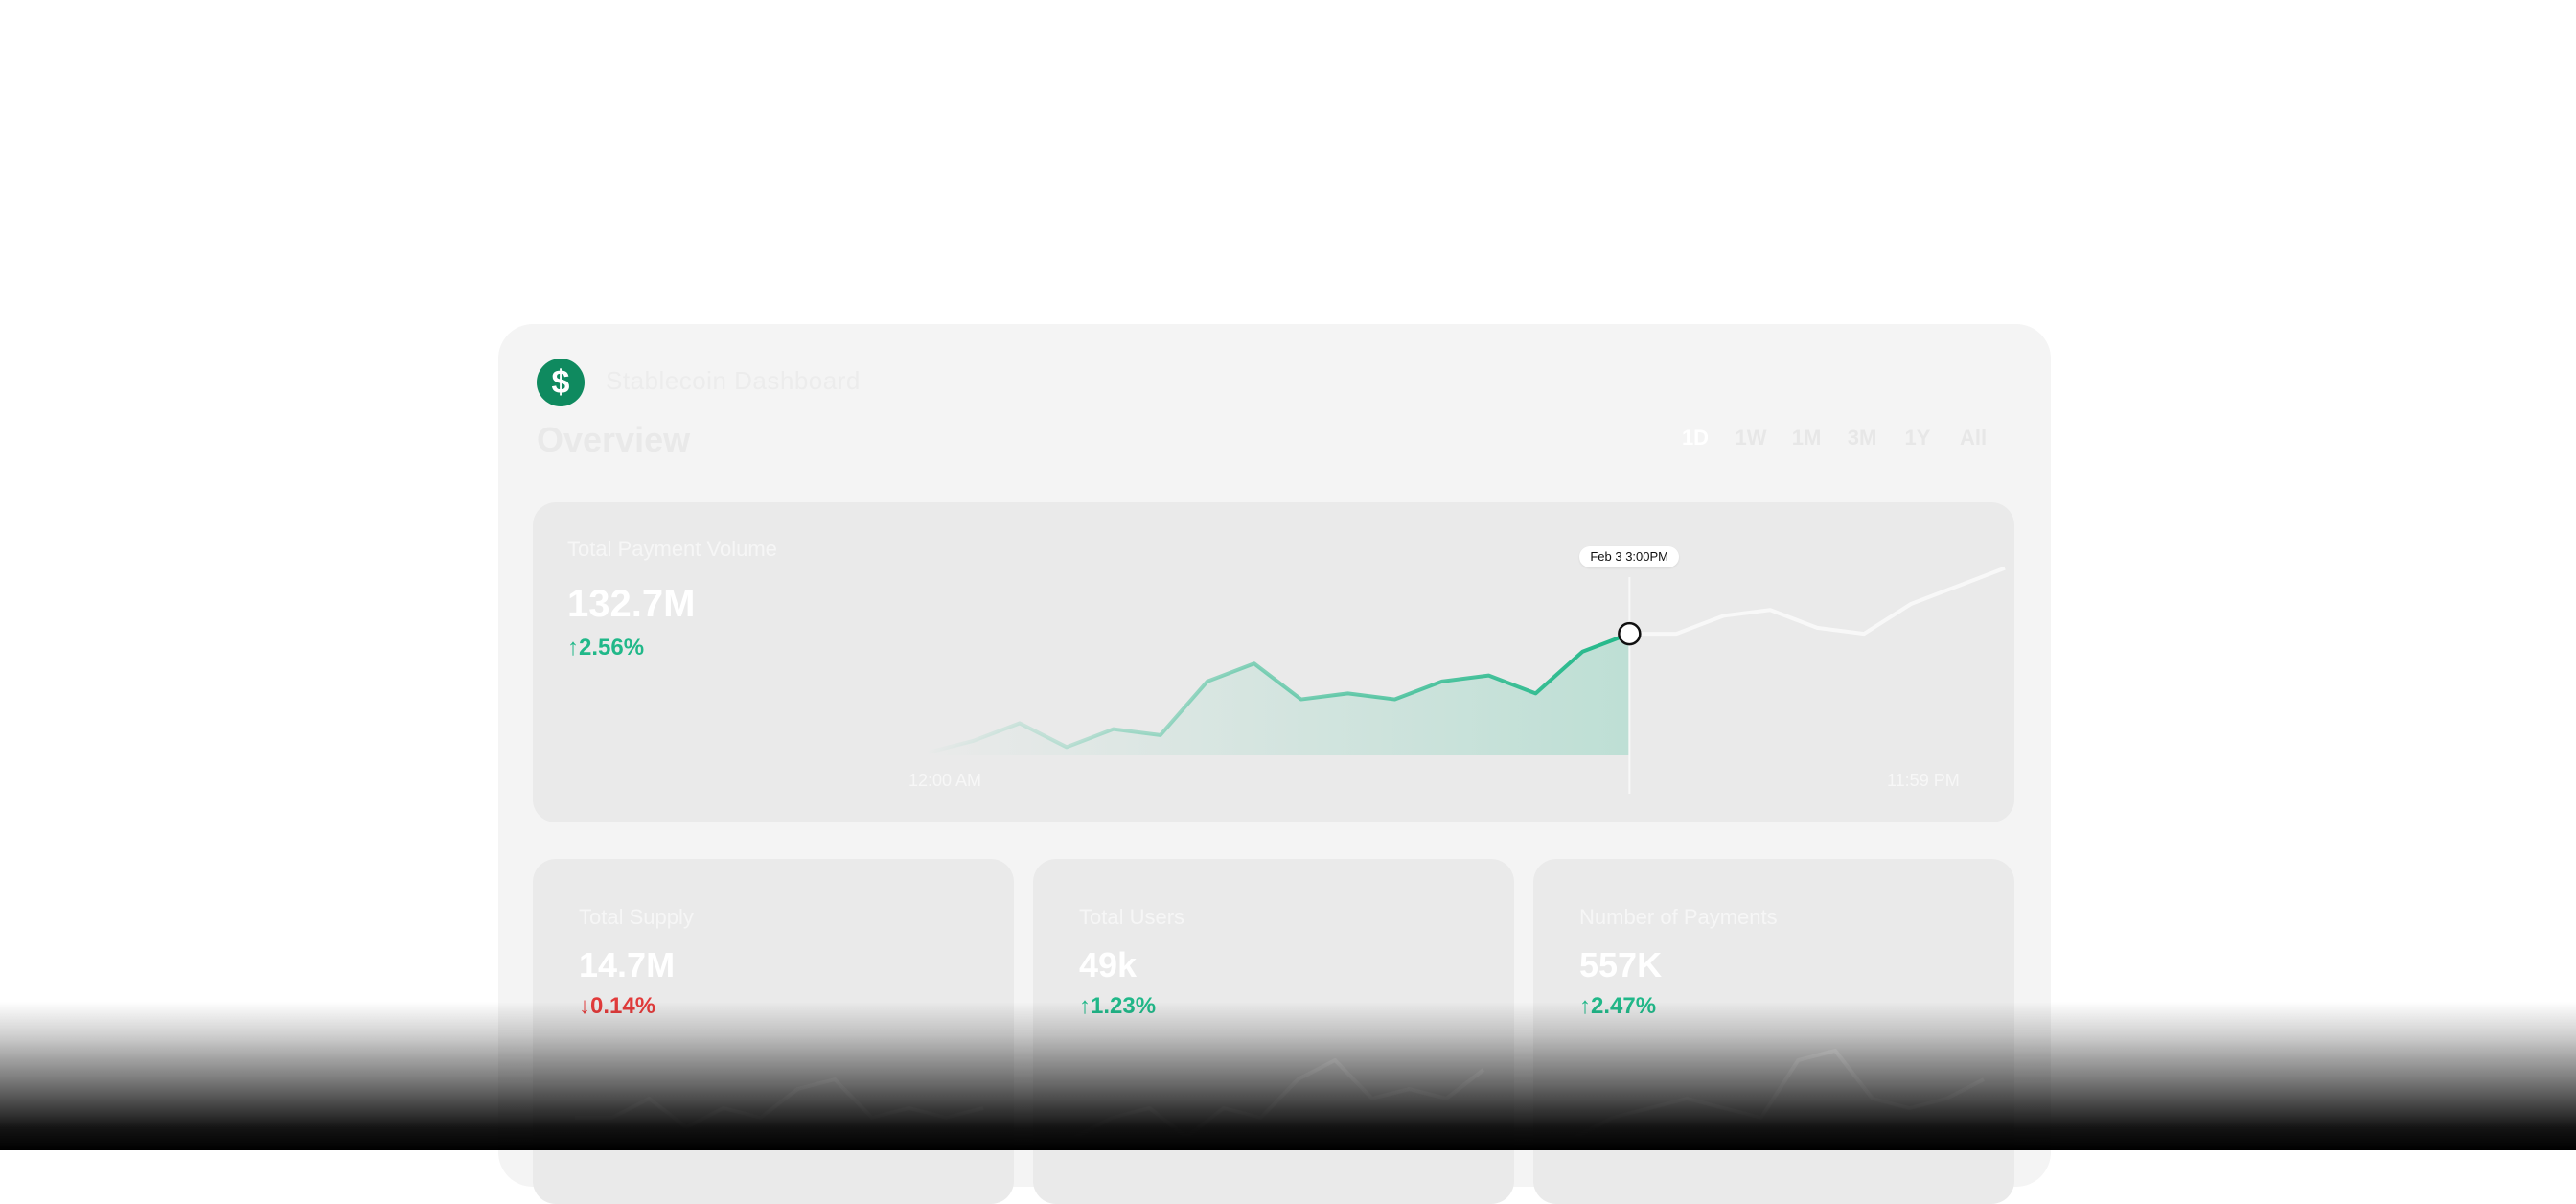 This screenshot has width=2576, height=1204. Describe the element at coordinates (734, 380) in the screenshot. I see `brand-name: Stablecoin Dashboard` at that location.